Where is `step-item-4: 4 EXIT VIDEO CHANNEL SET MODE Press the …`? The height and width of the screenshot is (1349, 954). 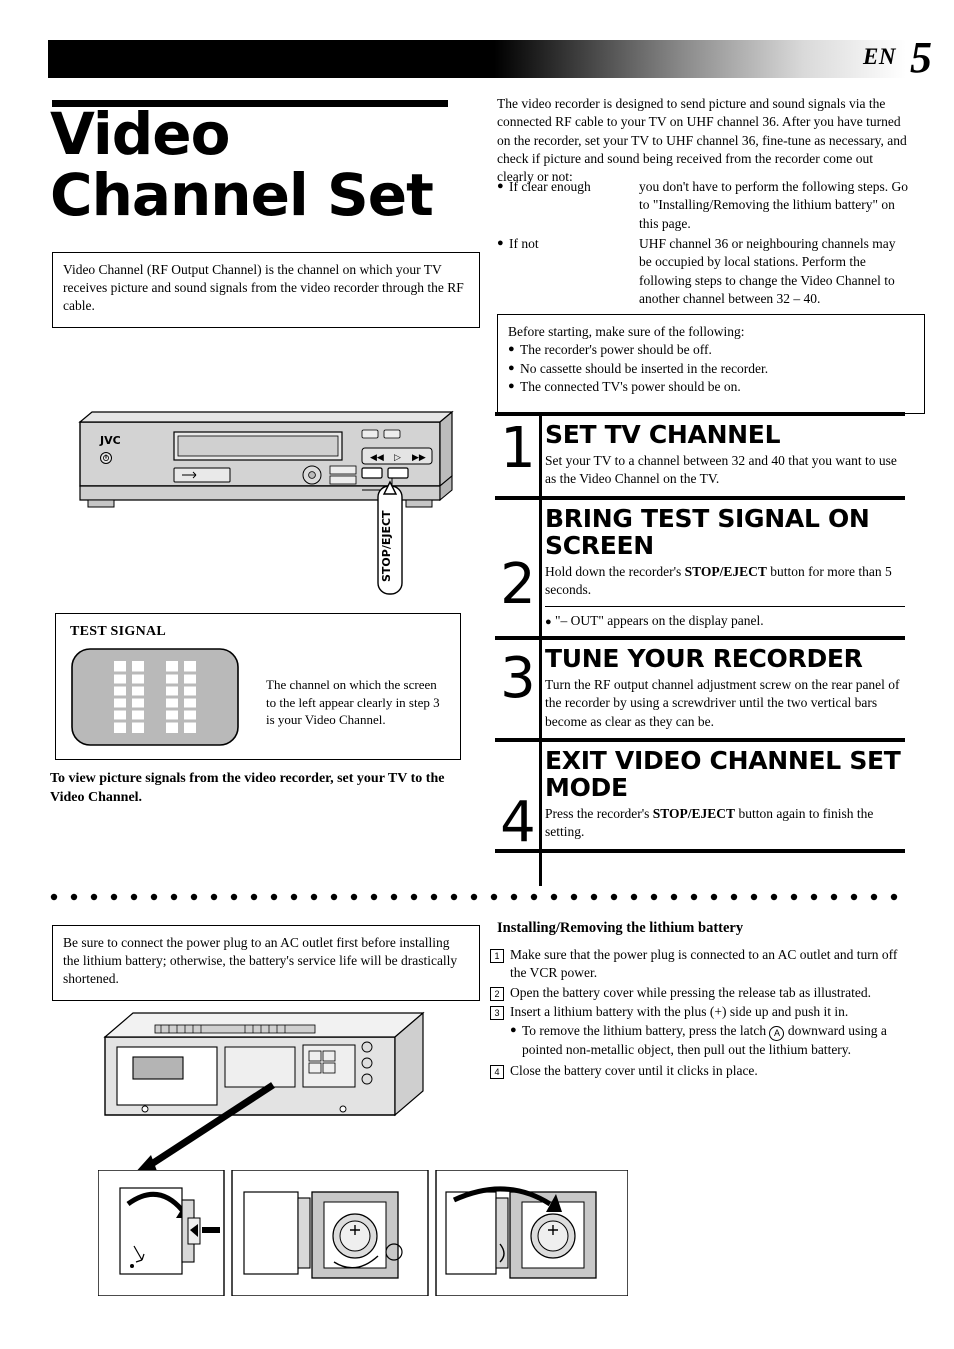 step-item-4: 4 EXIT VIDEO CHANNEL SET MODE Press the … is located at coordinates (700, 798).